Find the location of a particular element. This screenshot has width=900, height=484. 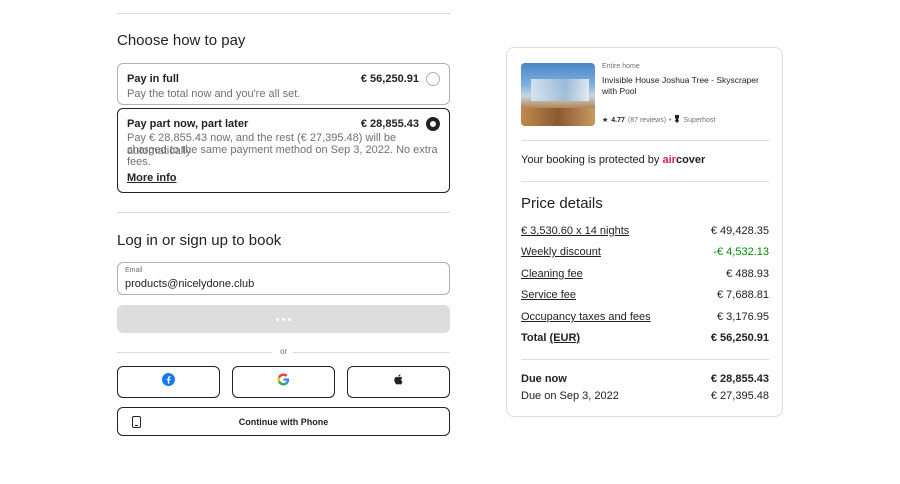

email-field: Email products@nicelydone.club is located at coordinates (283, 278).